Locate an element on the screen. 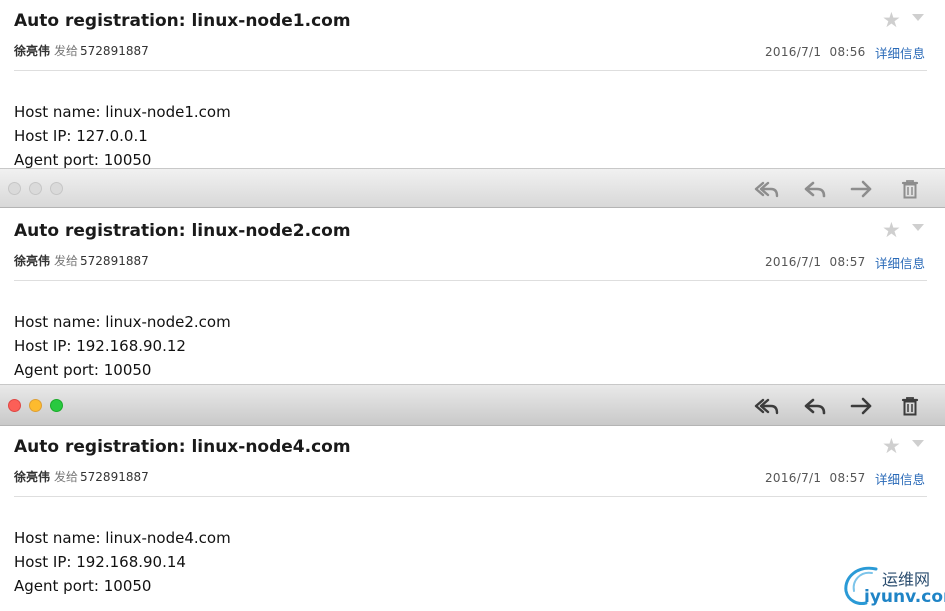  window-toolbar-active is located at coordinates (472, 405).